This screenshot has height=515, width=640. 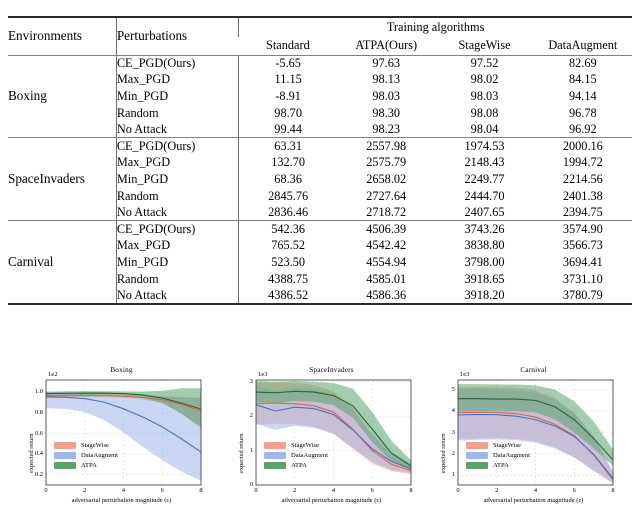 I want to click on metric-value: 4506.39, so click(x=386, y=228).